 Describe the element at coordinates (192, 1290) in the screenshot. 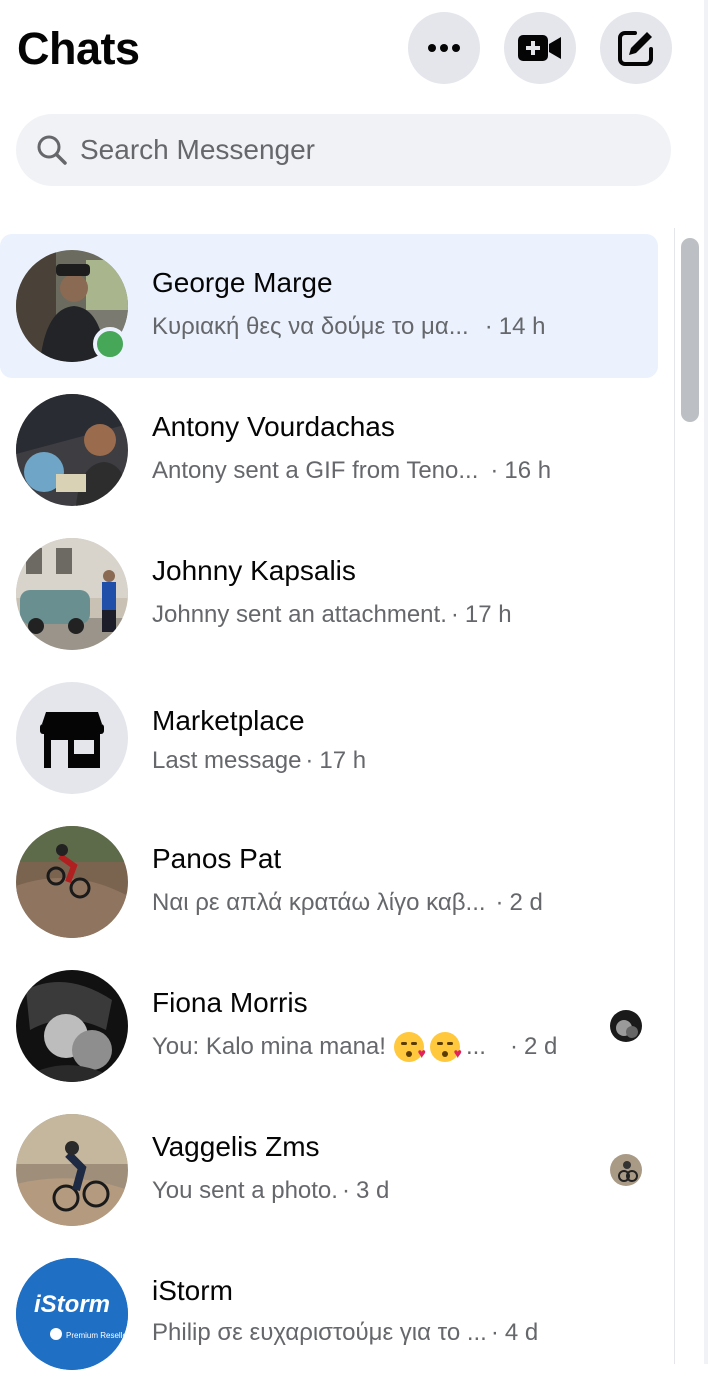

I see `chat-name: iStorm` at that location.